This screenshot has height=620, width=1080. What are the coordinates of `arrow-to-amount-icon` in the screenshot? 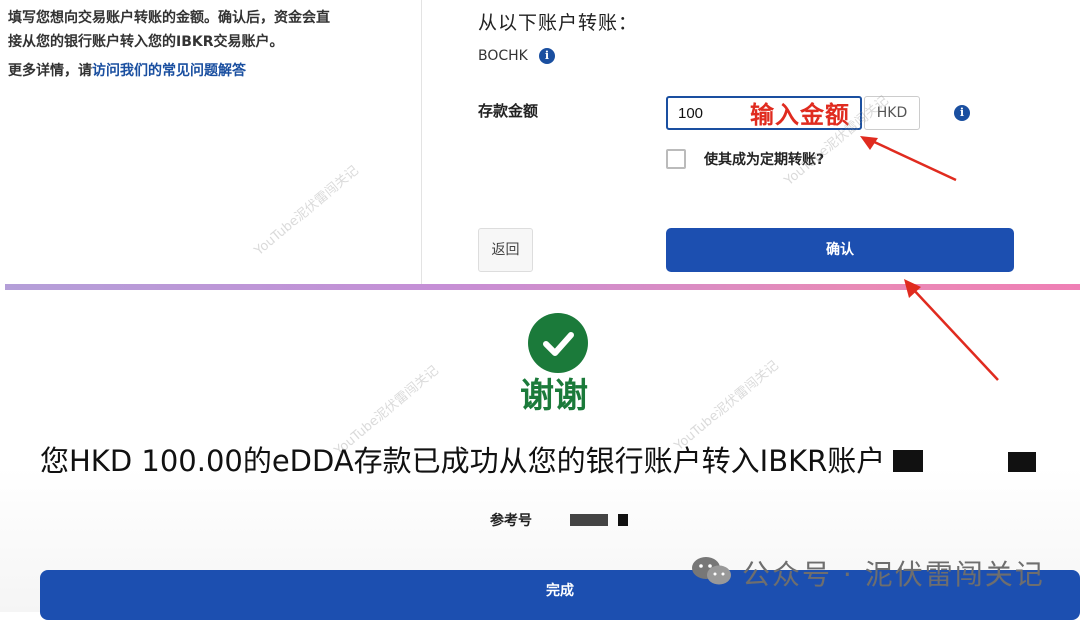 It's located at (913, 160).